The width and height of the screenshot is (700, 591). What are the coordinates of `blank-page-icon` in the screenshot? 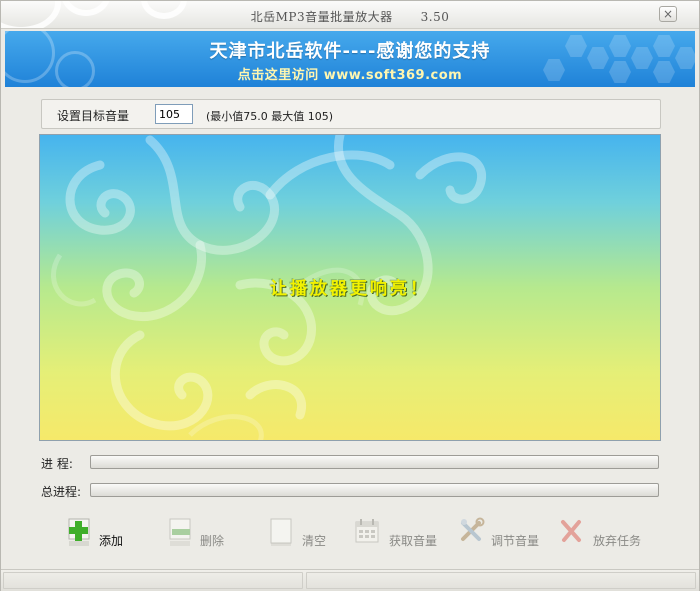 It's located at (281, 532).